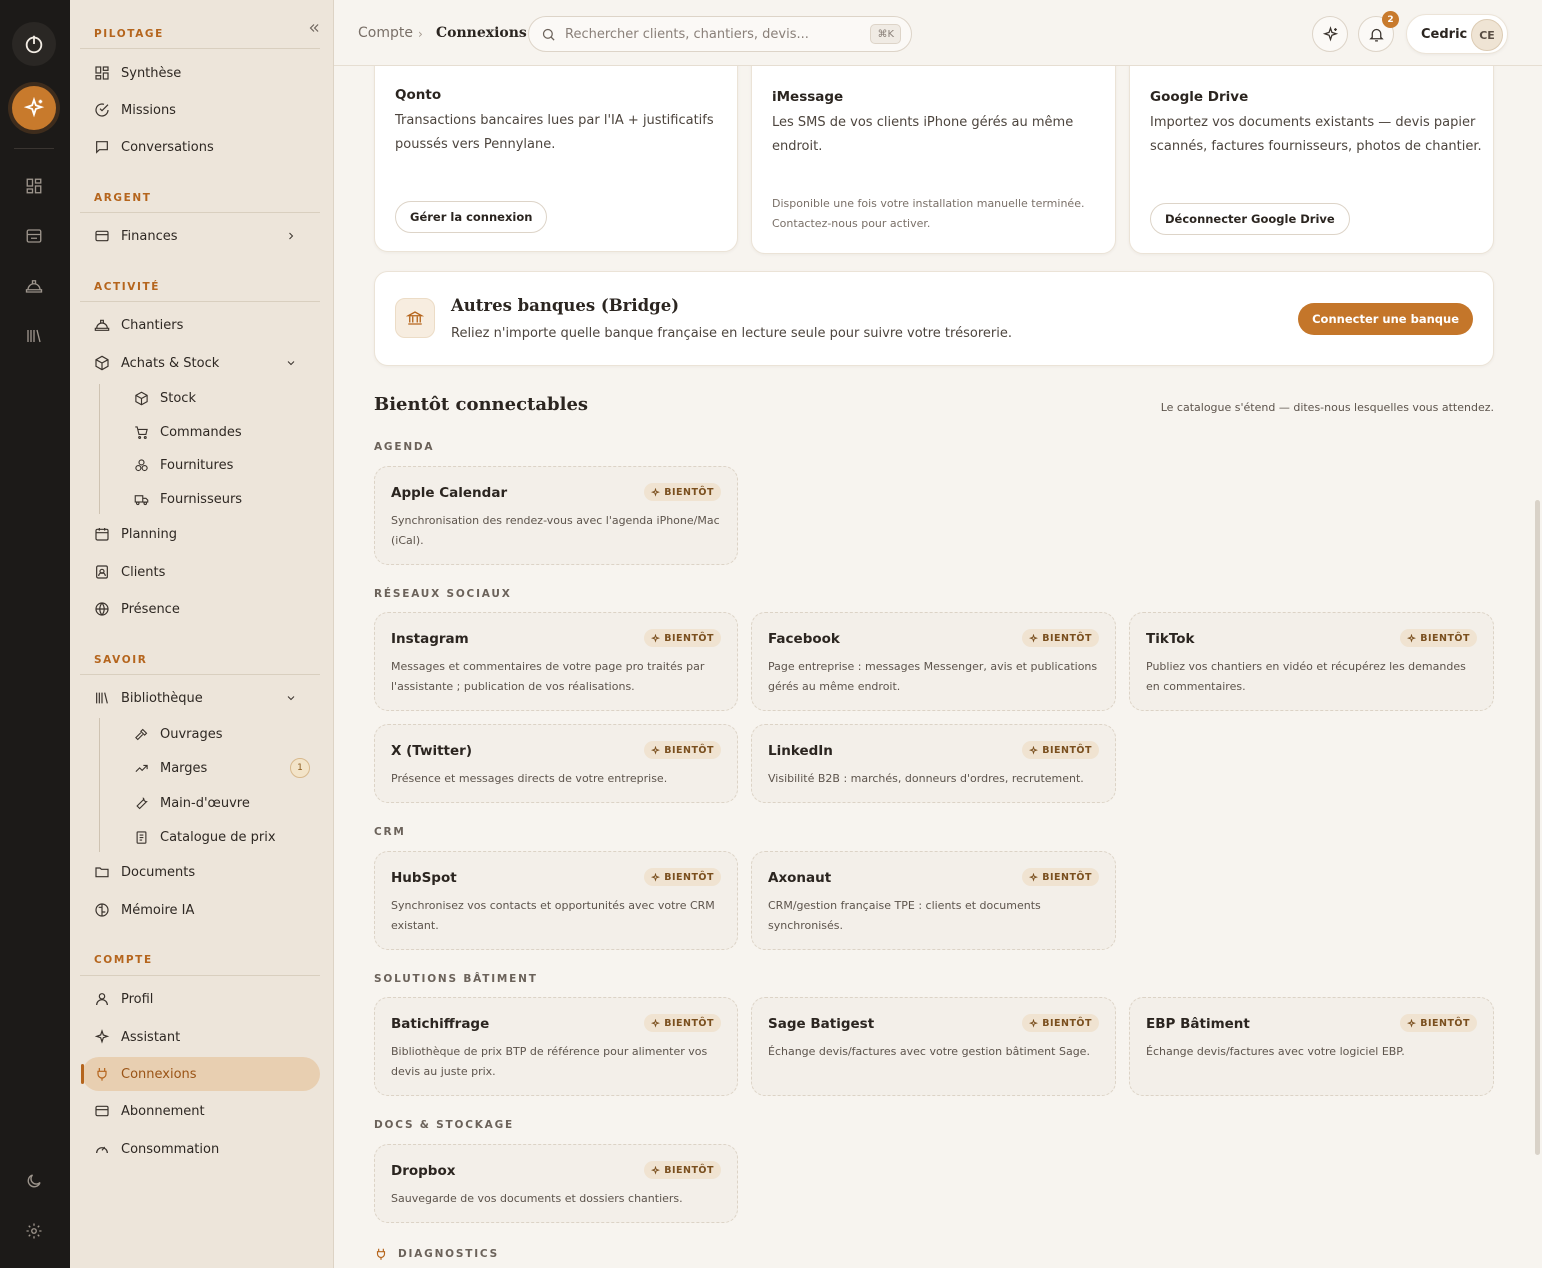 This screenshot has height=1268, width=1542. Describe the element at coordinates (800, 878) in the screenshot. I see `card-title: Axonaut` at that location.